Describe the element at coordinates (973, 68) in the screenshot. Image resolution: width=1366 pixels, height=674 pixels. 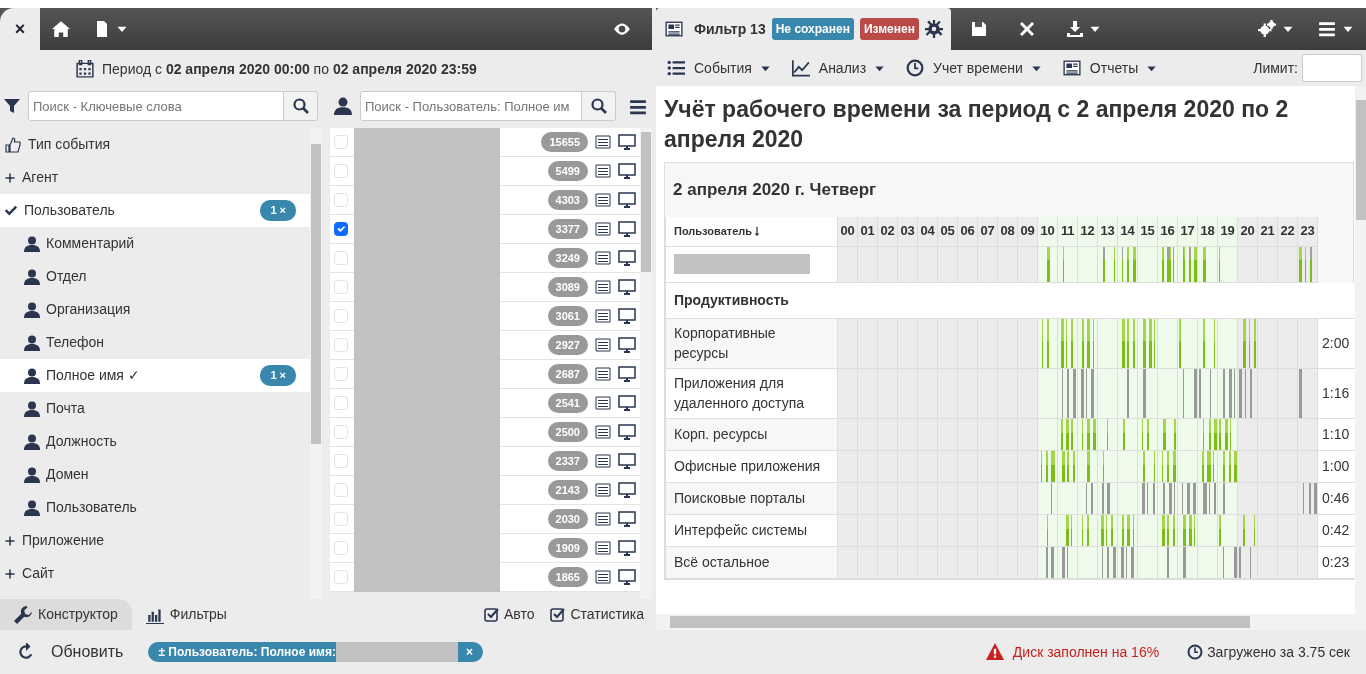
I see `menu-dropdown: Учет времени` at that location.